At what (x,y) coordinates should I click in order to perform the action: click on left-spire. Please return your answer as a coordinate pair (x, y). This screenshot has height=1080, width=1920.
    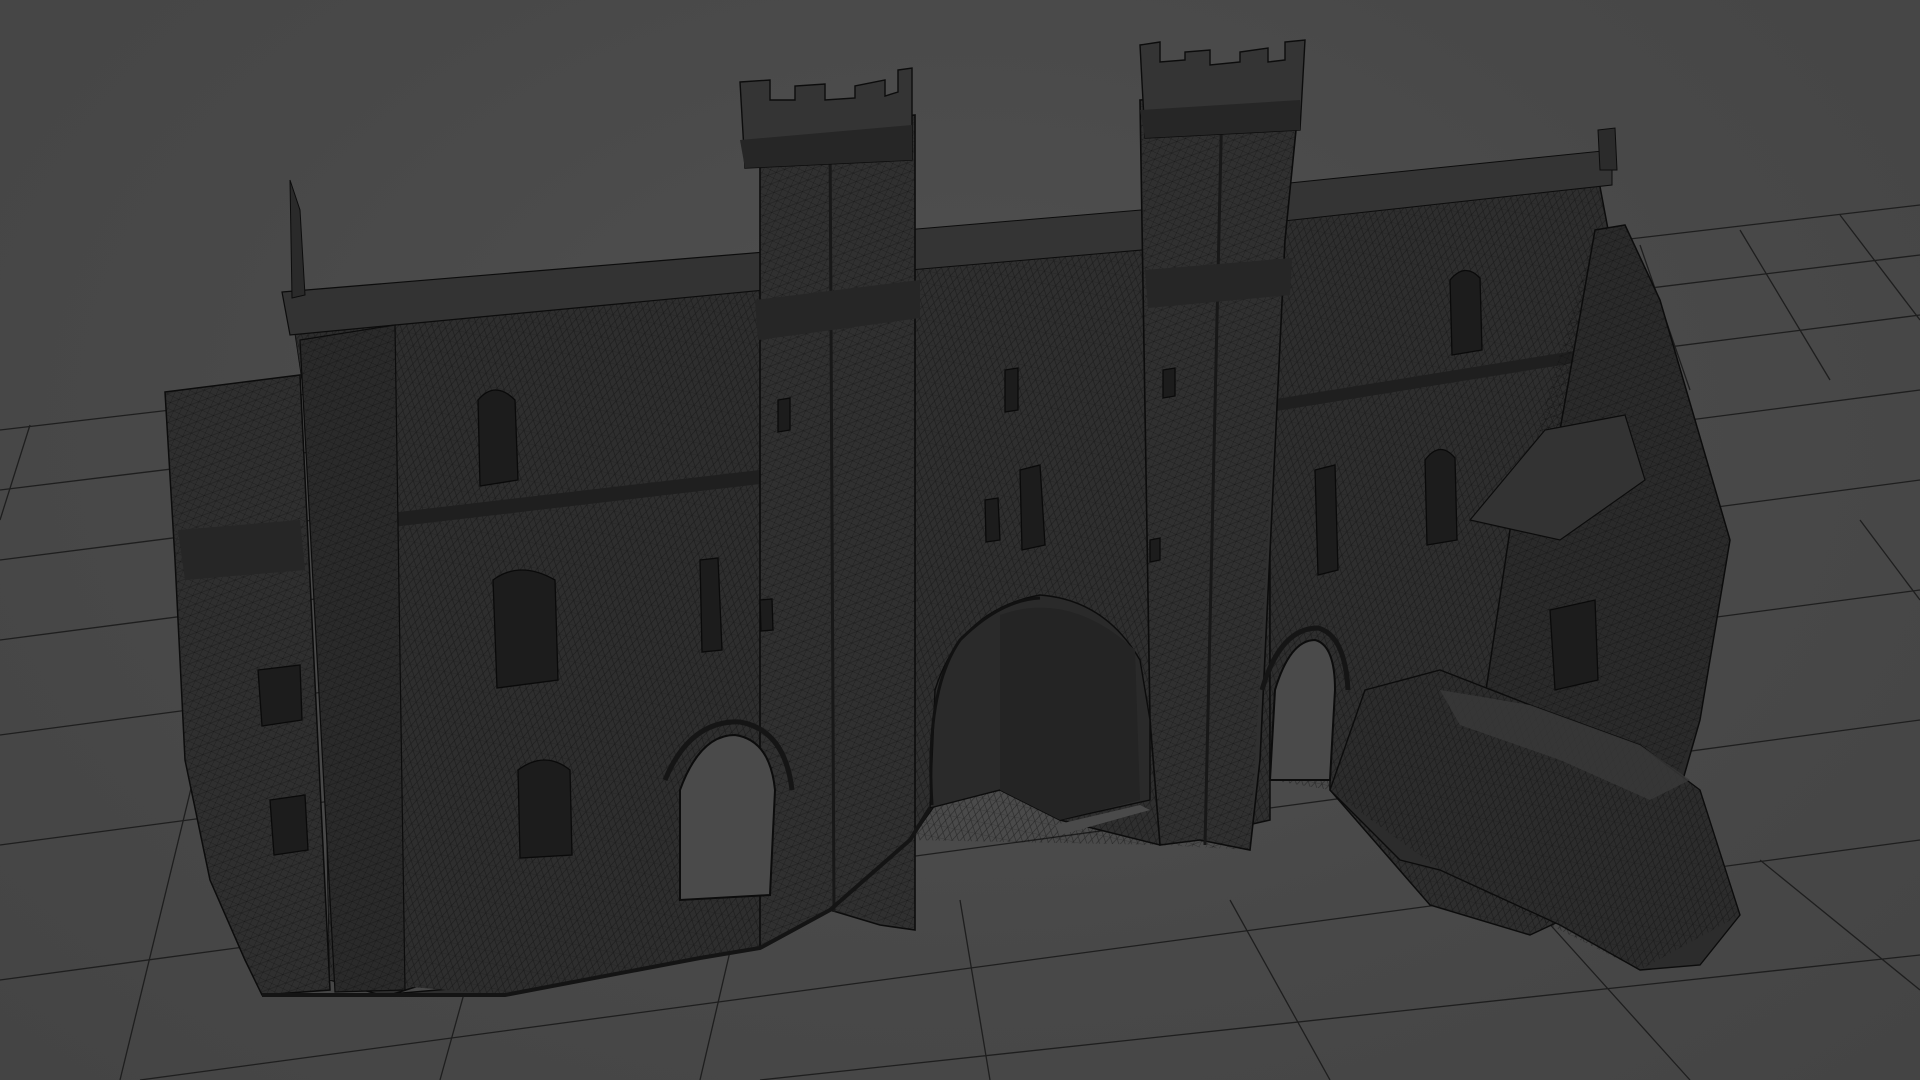
    Looking at the image, I should click on (297, 239).